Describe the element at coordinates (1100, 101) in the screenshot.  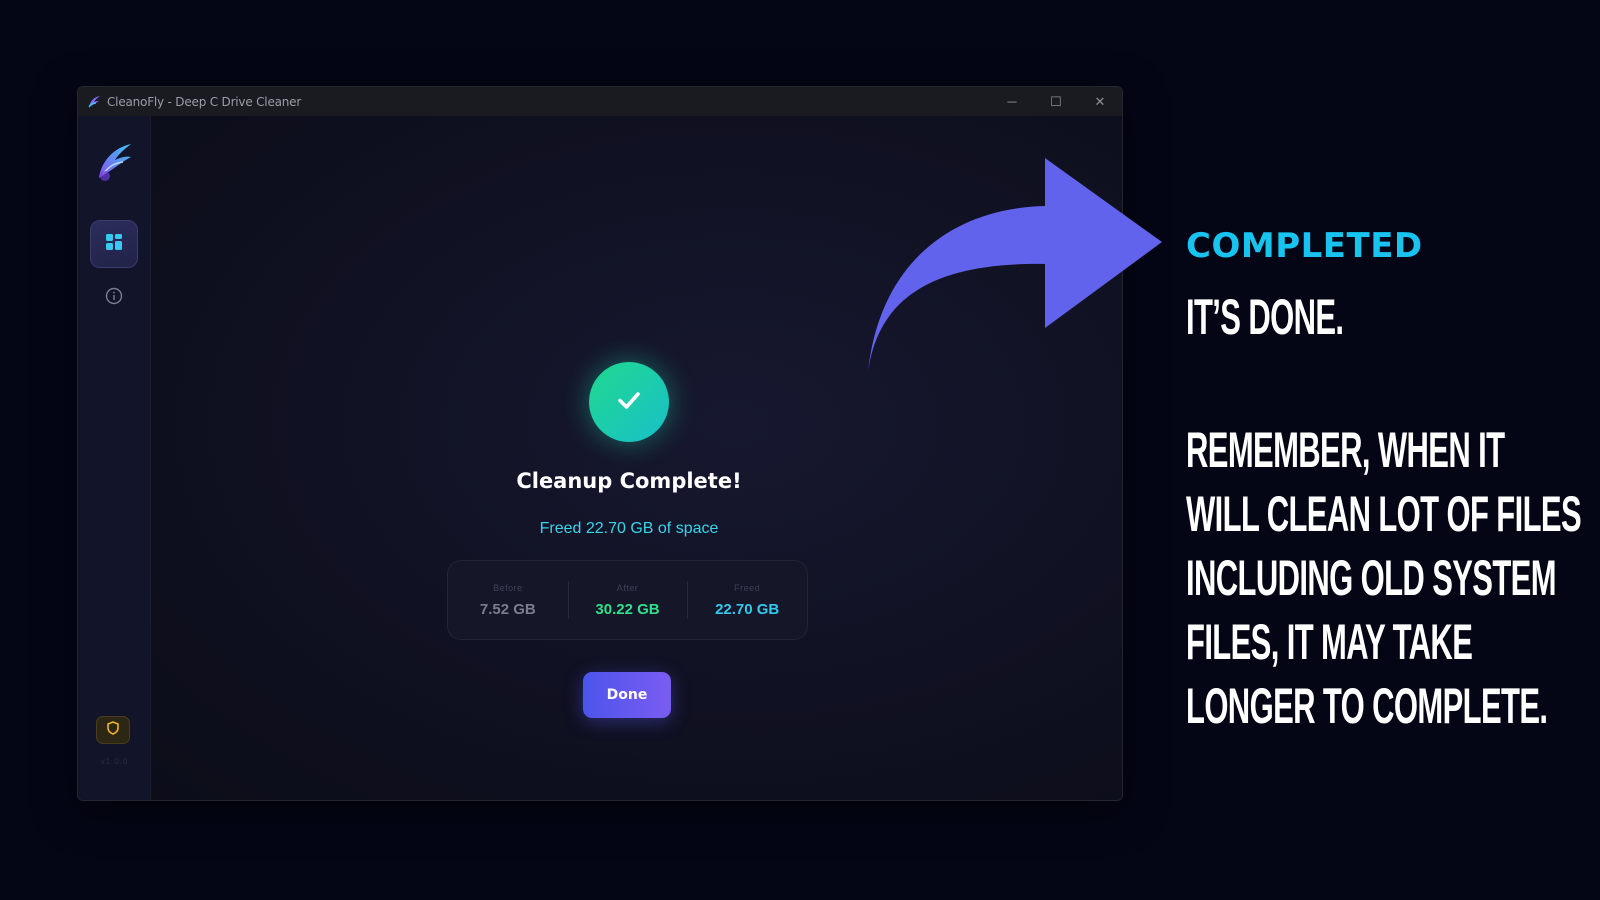
I see `close-button: ✕` at that location.